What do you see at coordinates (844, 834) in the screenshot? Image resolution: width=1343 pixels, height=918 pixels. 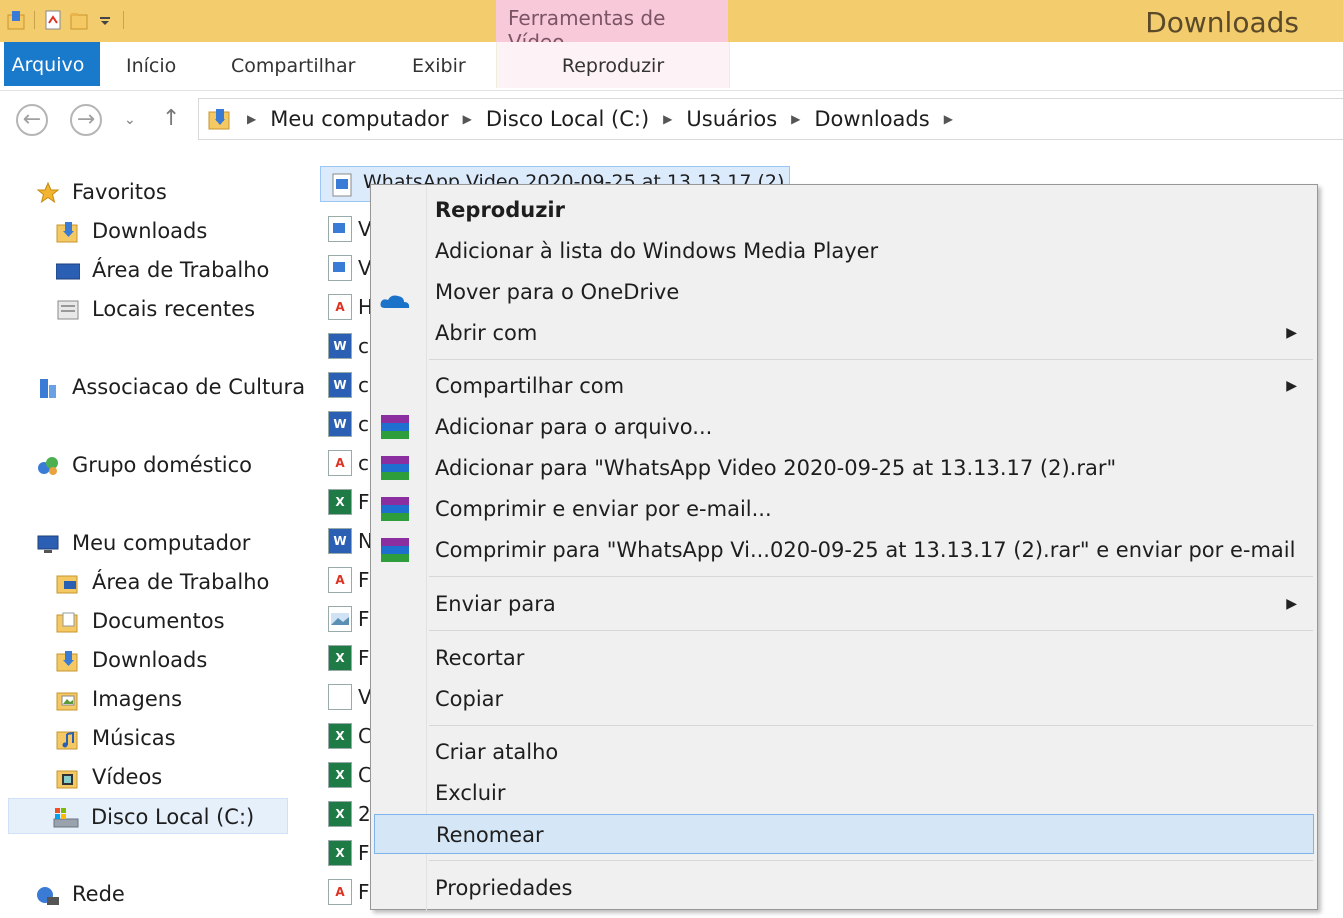 I see `menu-item-renomear: Renomear` at bounding box center [844, 834].